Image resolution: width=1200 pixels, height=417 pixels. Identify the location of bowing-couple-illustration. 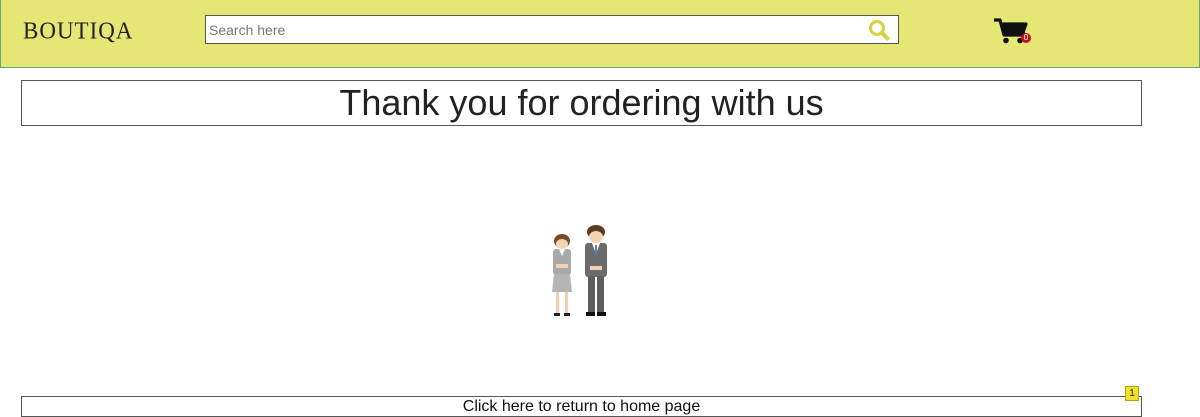
(581, 272).